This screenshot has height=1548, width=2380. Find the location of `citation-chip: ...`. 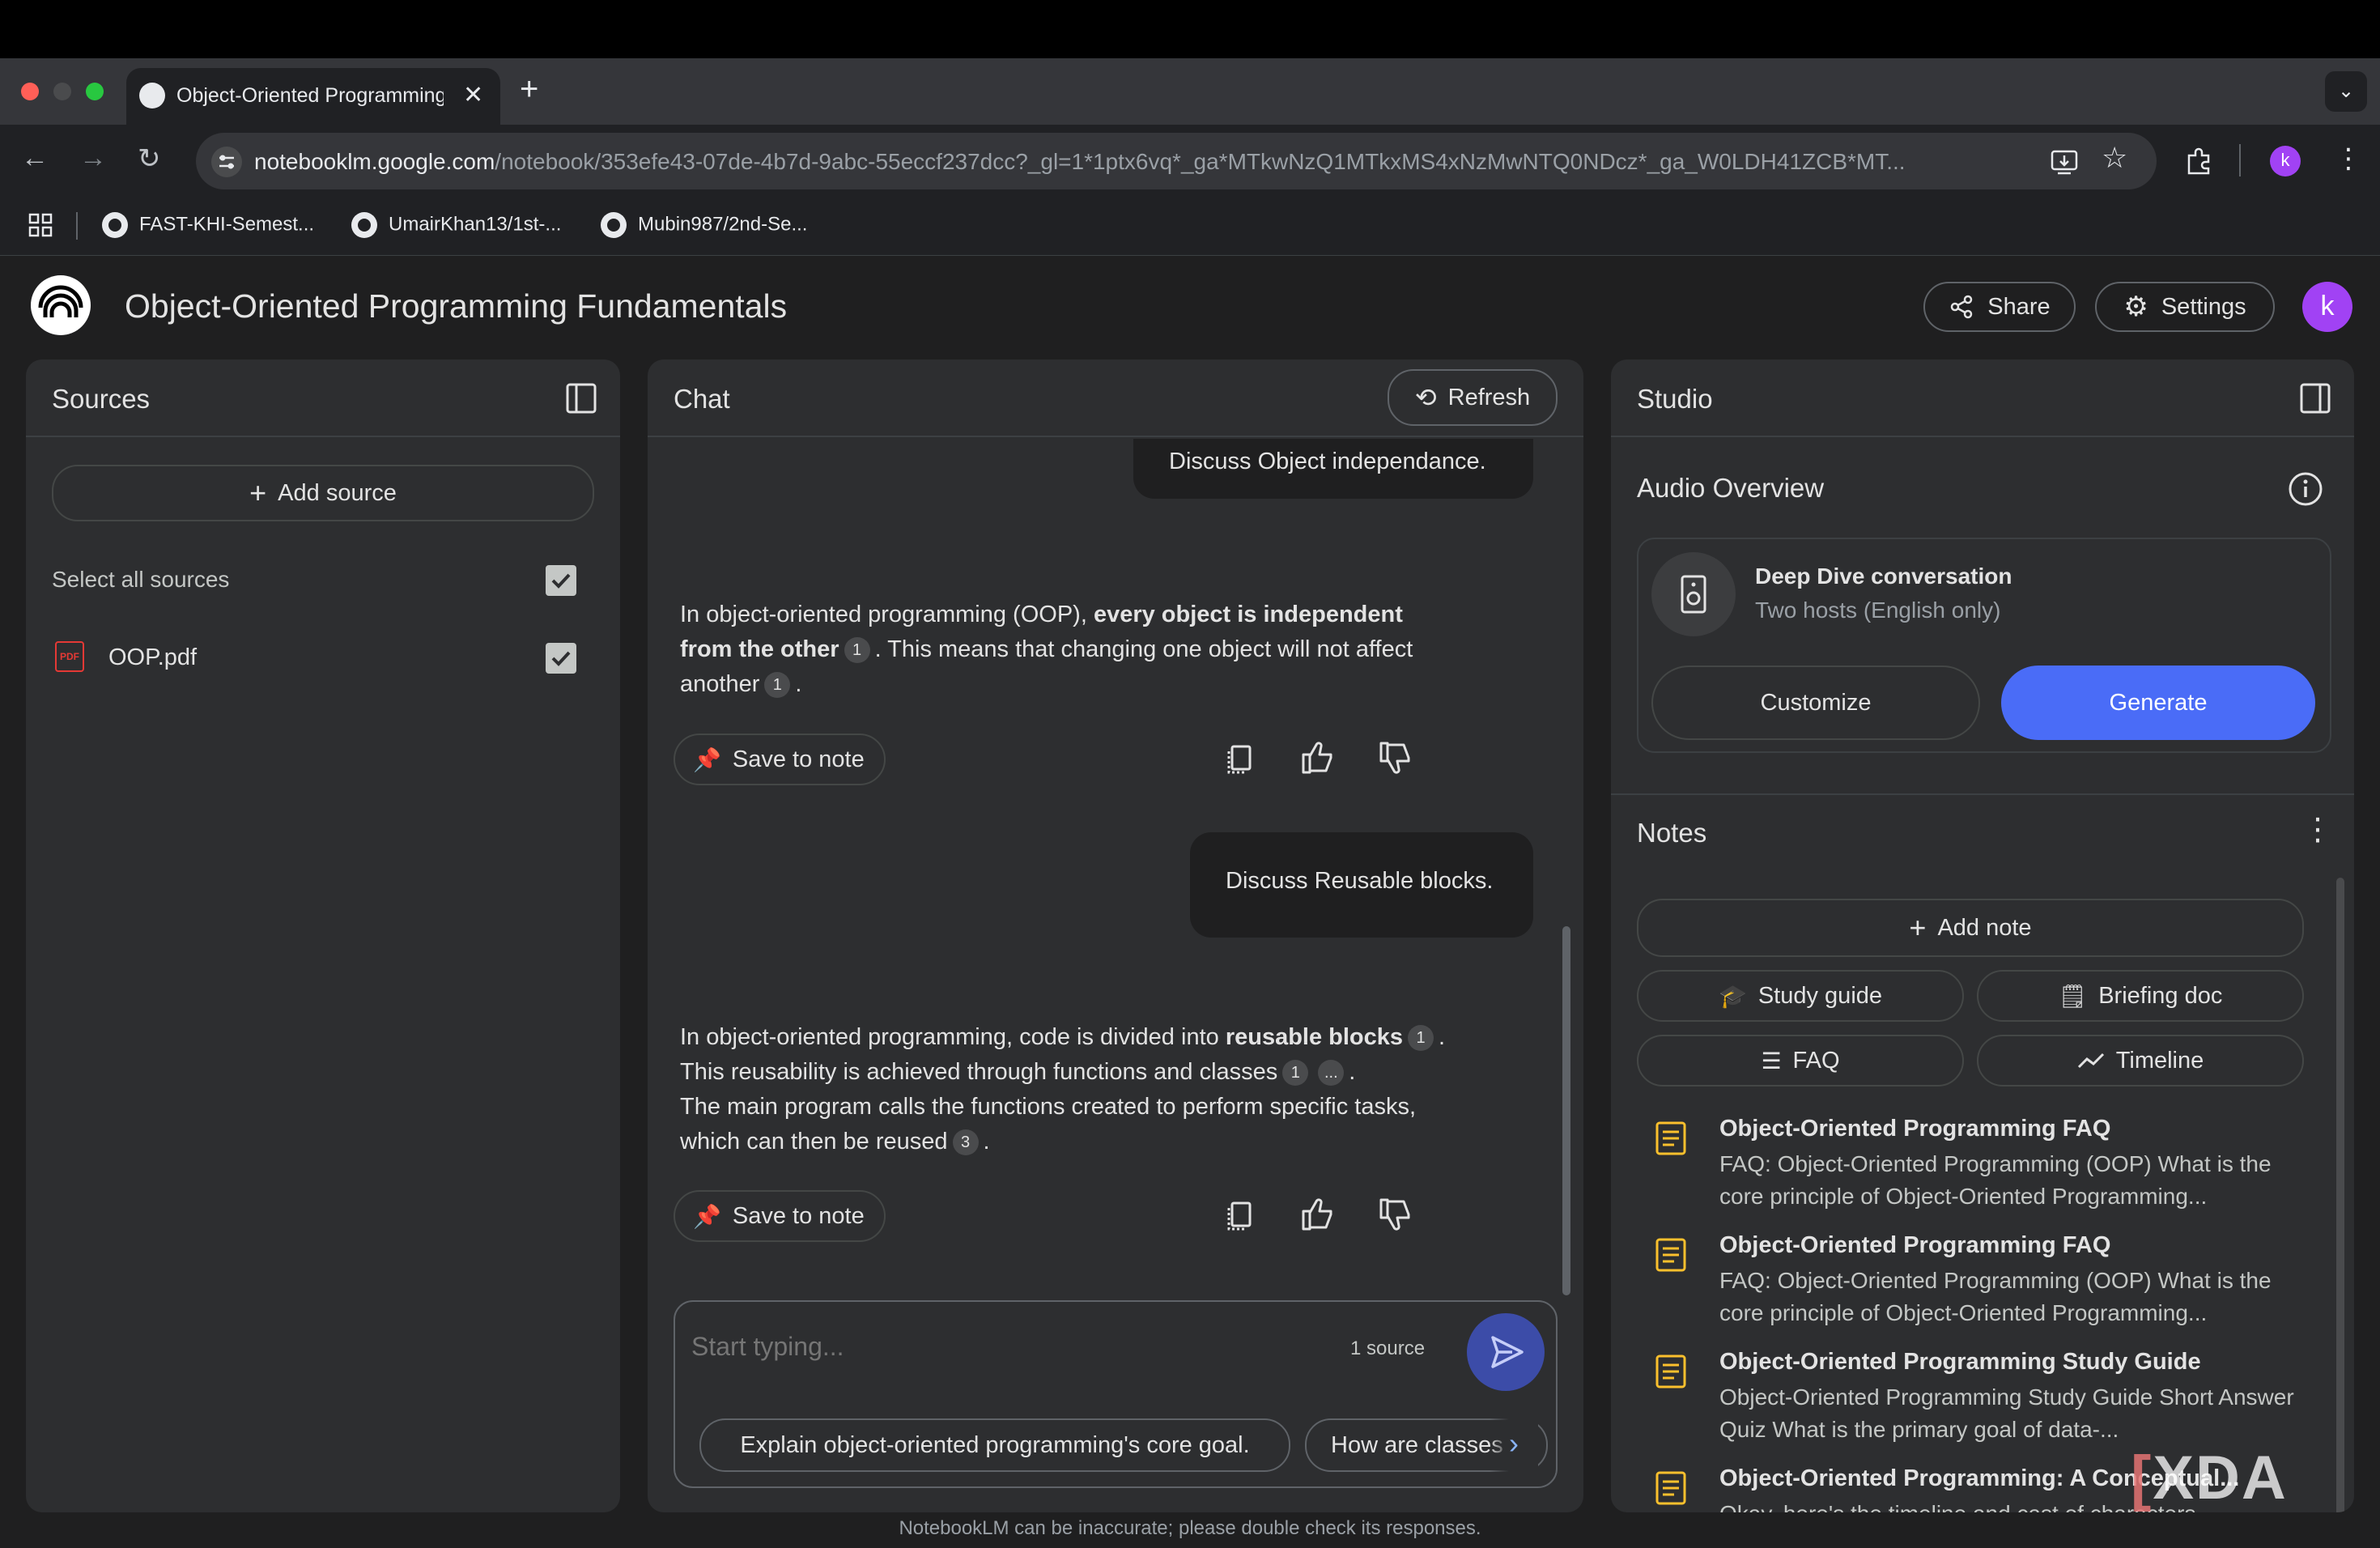

citation-chip: ... is located at coordinates (1331, 1073).